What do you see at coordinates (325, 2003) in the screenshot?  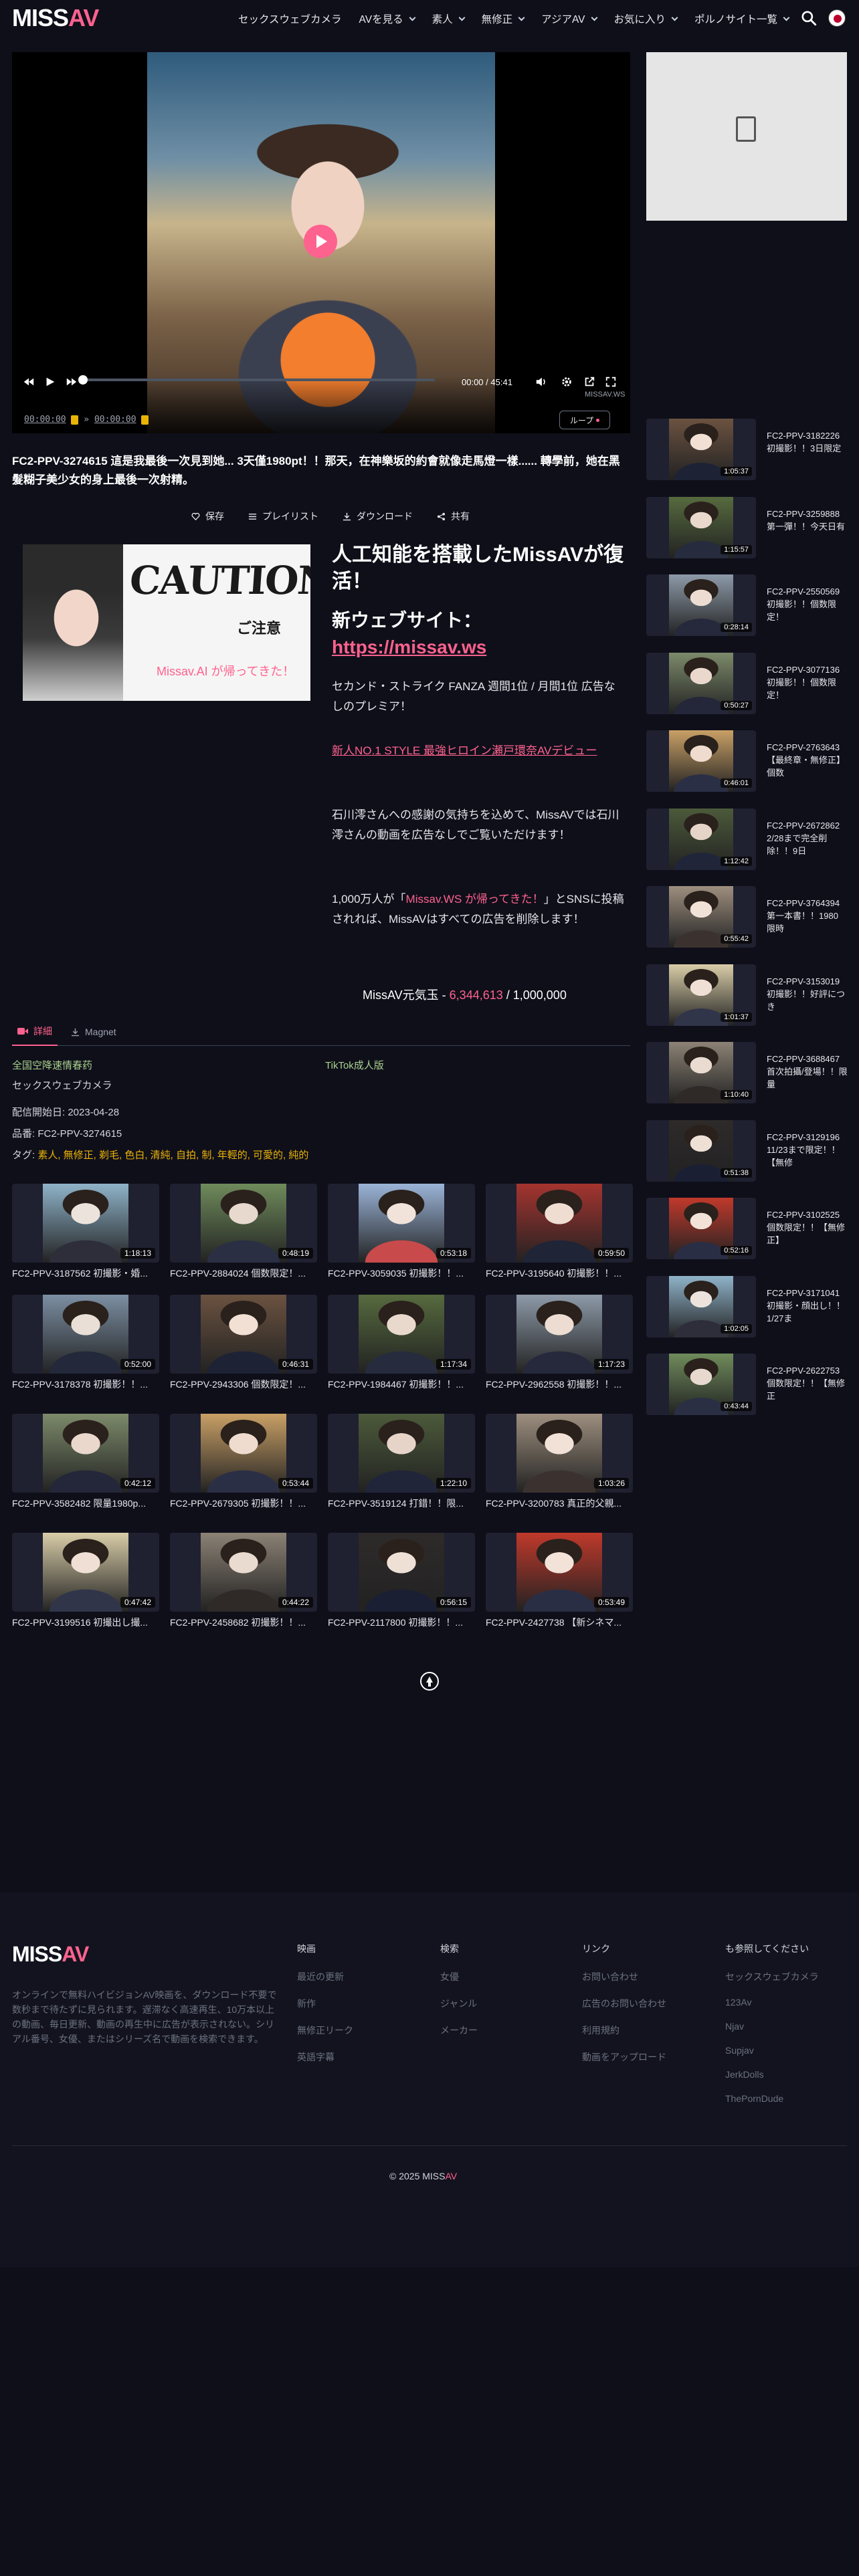 I see `footer-link: 新作` at bounding box center [325, 2003].